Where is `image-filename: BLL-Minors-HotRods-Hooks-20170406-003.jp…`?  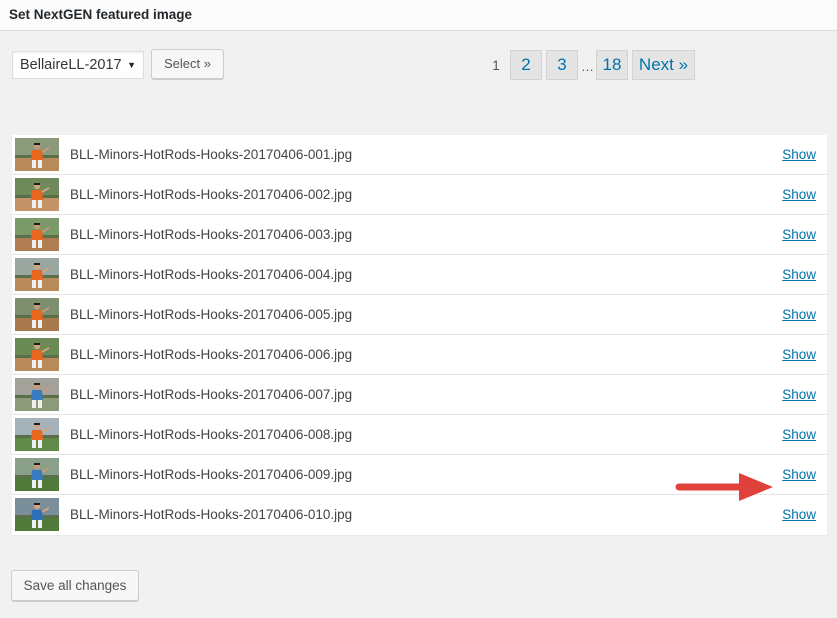 image-filename: BLL-Minors-HotRods-Hooks-20170406-003.jp… is located at coordinates (211, 234).